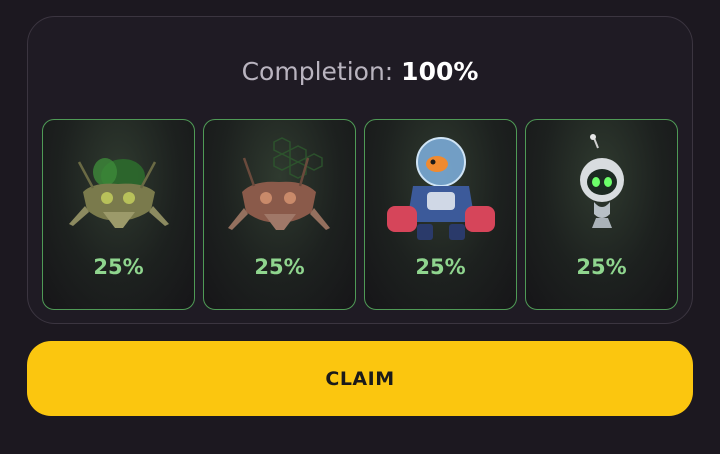 The height and width of the screenshot is (454, 720). I want to click on robot-drone-icon, so click(602, 181).